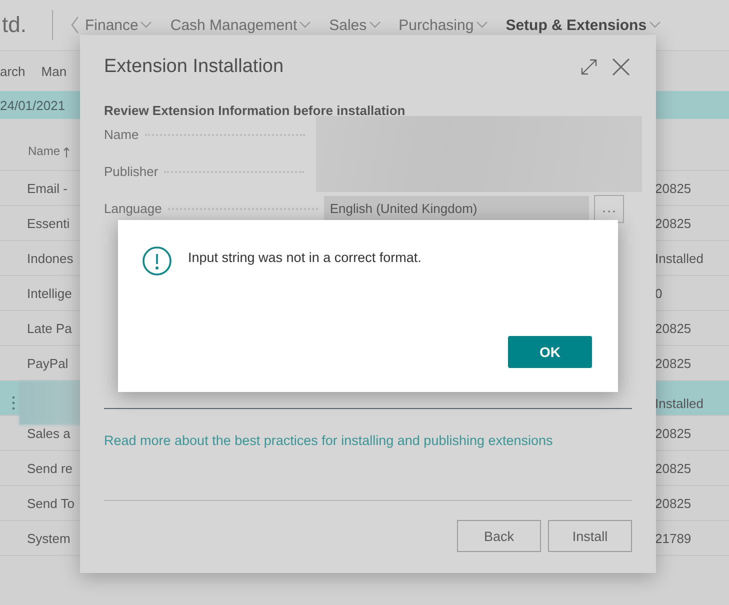  Describe the element at coordinates (48, 433) in the screenshot. I see `table-cell: Sales a` at that location.